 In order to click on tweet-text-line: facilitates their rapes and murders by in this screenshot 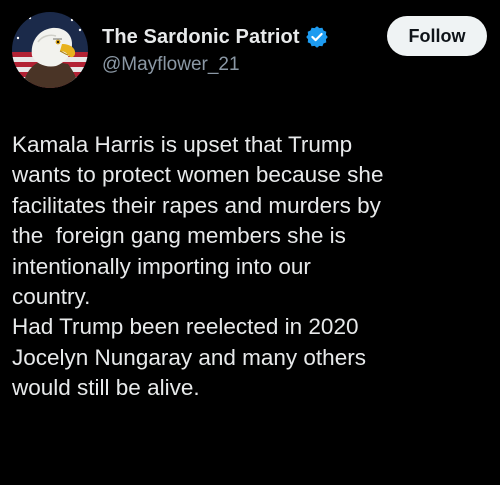, I will do `click(196, 205)`.